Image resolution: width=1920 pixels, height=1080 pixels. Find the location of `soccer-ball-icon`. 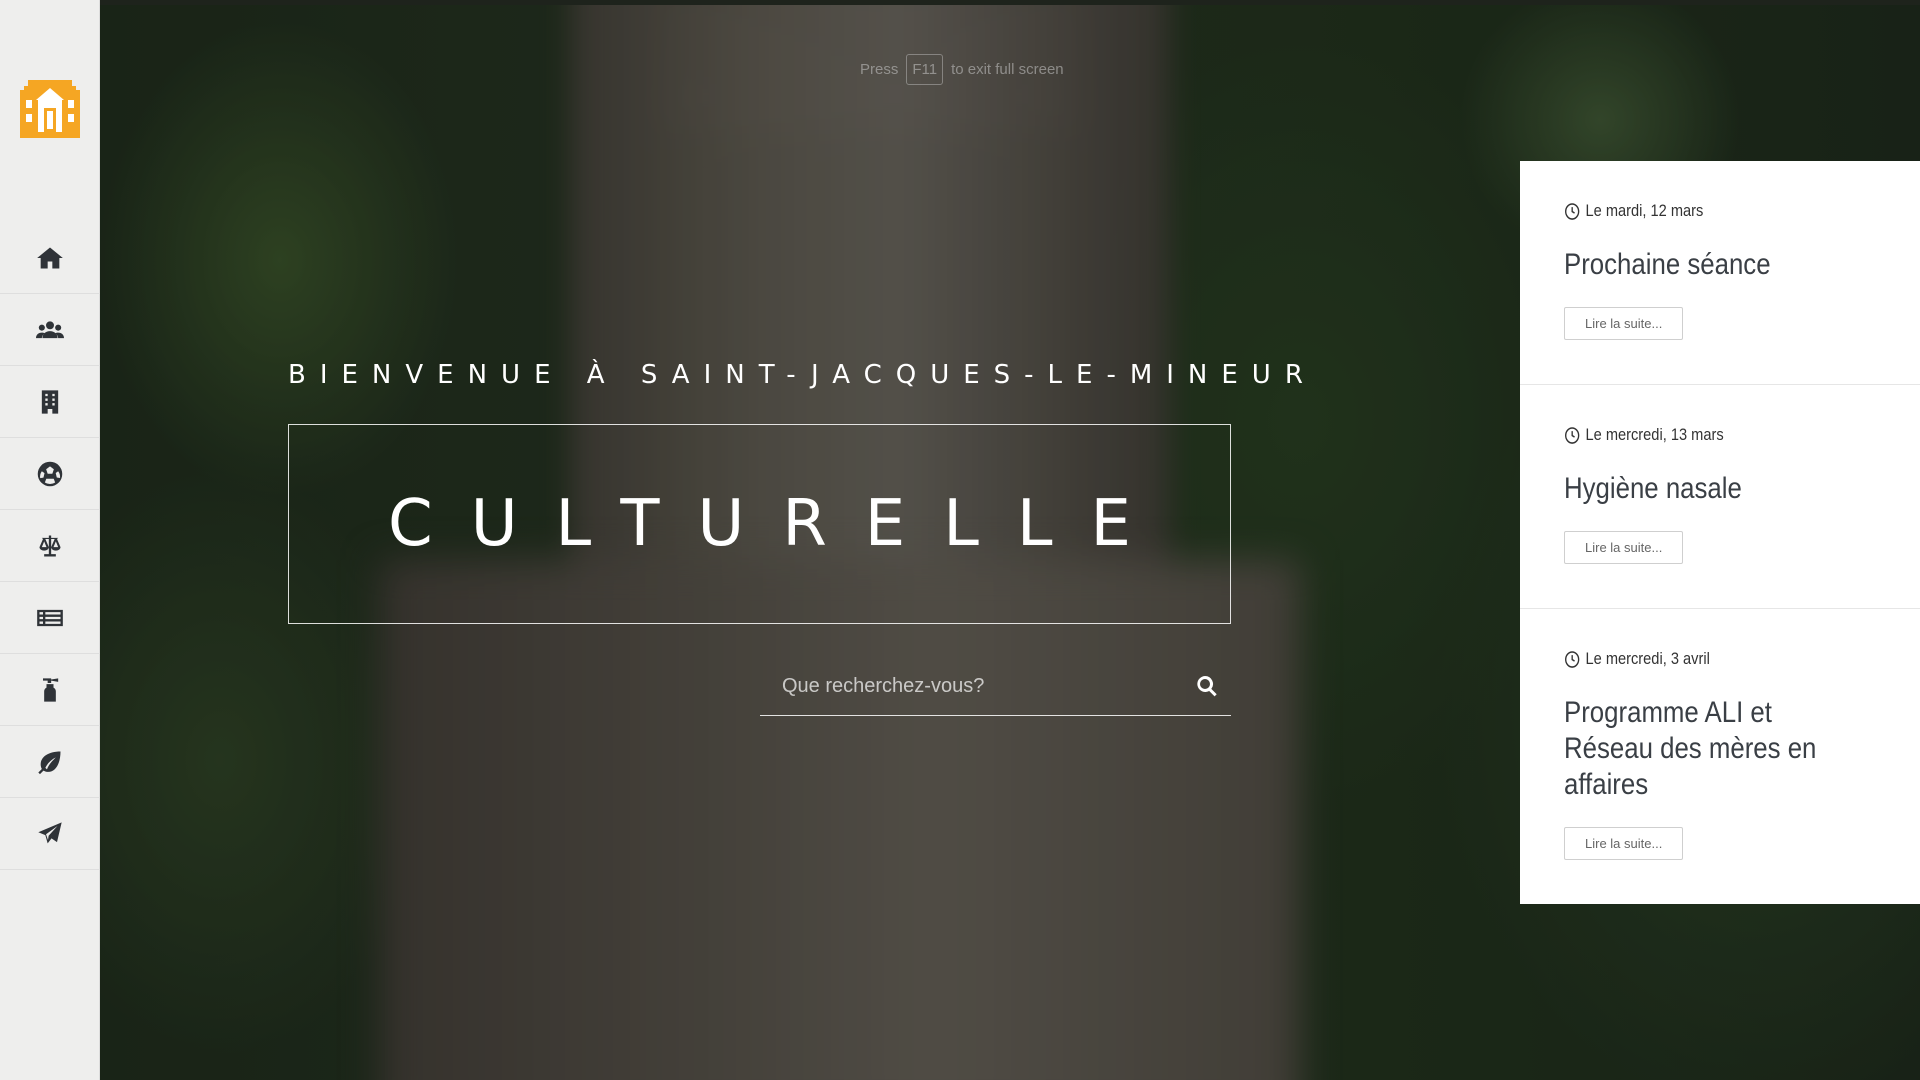

soccer-ball-icon is located at coordinates (50, 473).